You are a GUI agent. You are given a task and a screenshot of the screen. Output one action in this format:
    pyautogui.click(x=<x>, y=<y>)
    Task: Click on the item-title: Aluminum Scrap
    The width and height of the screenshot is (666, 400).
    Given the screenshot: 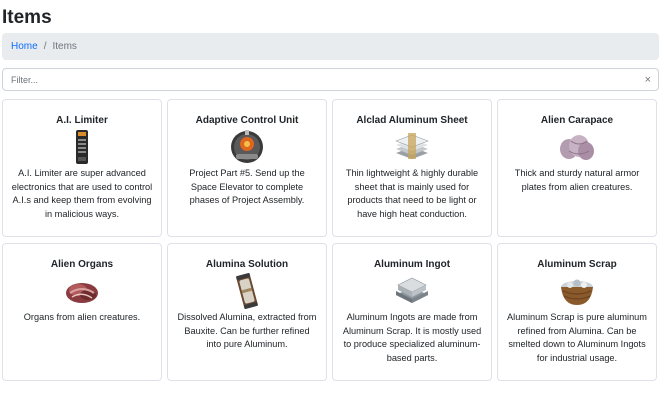 What is the action you would take?
    pyautogui.click(x=577, y=264)
    